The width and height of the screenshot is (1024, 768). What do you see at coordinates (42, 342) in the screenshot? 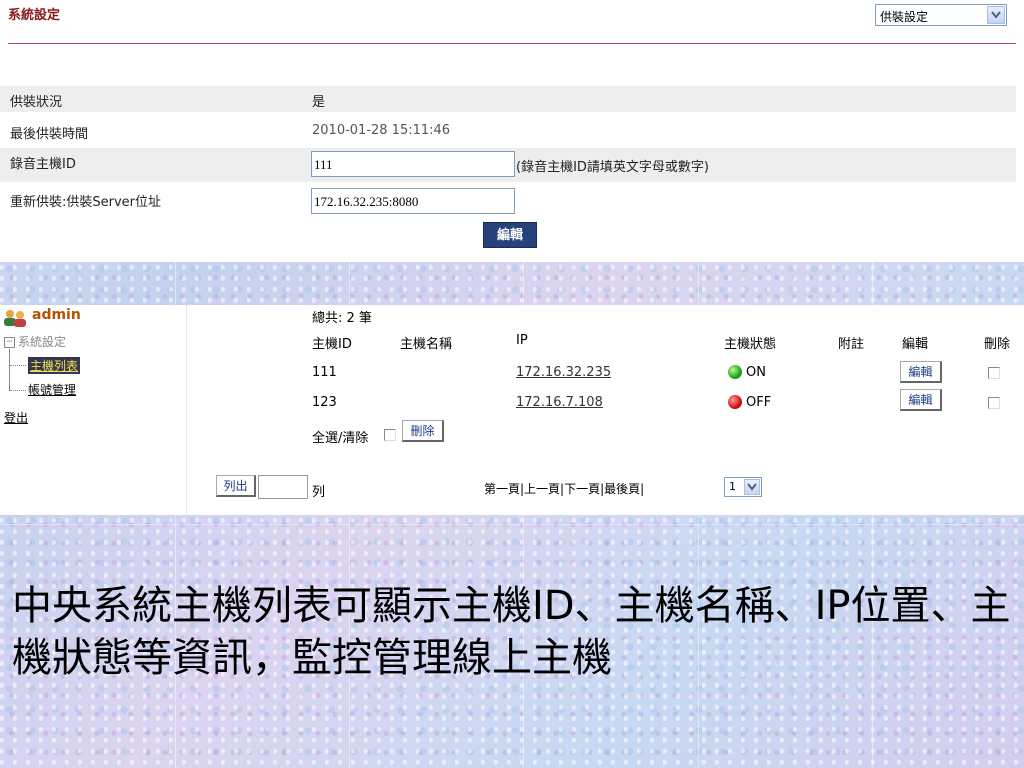
I see `tree-root-label: 系統設定` at bounding box center [42, 342].